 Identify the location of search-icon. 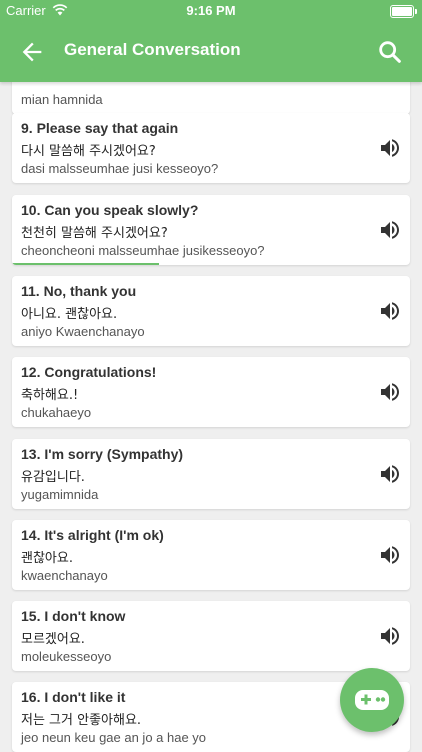
(390, 52).